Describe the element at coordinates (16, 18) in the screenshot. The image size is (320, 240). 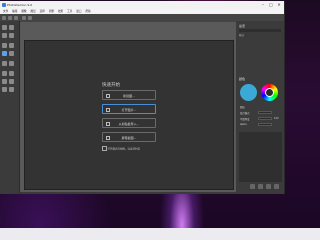
I see `save-icon` at that location.